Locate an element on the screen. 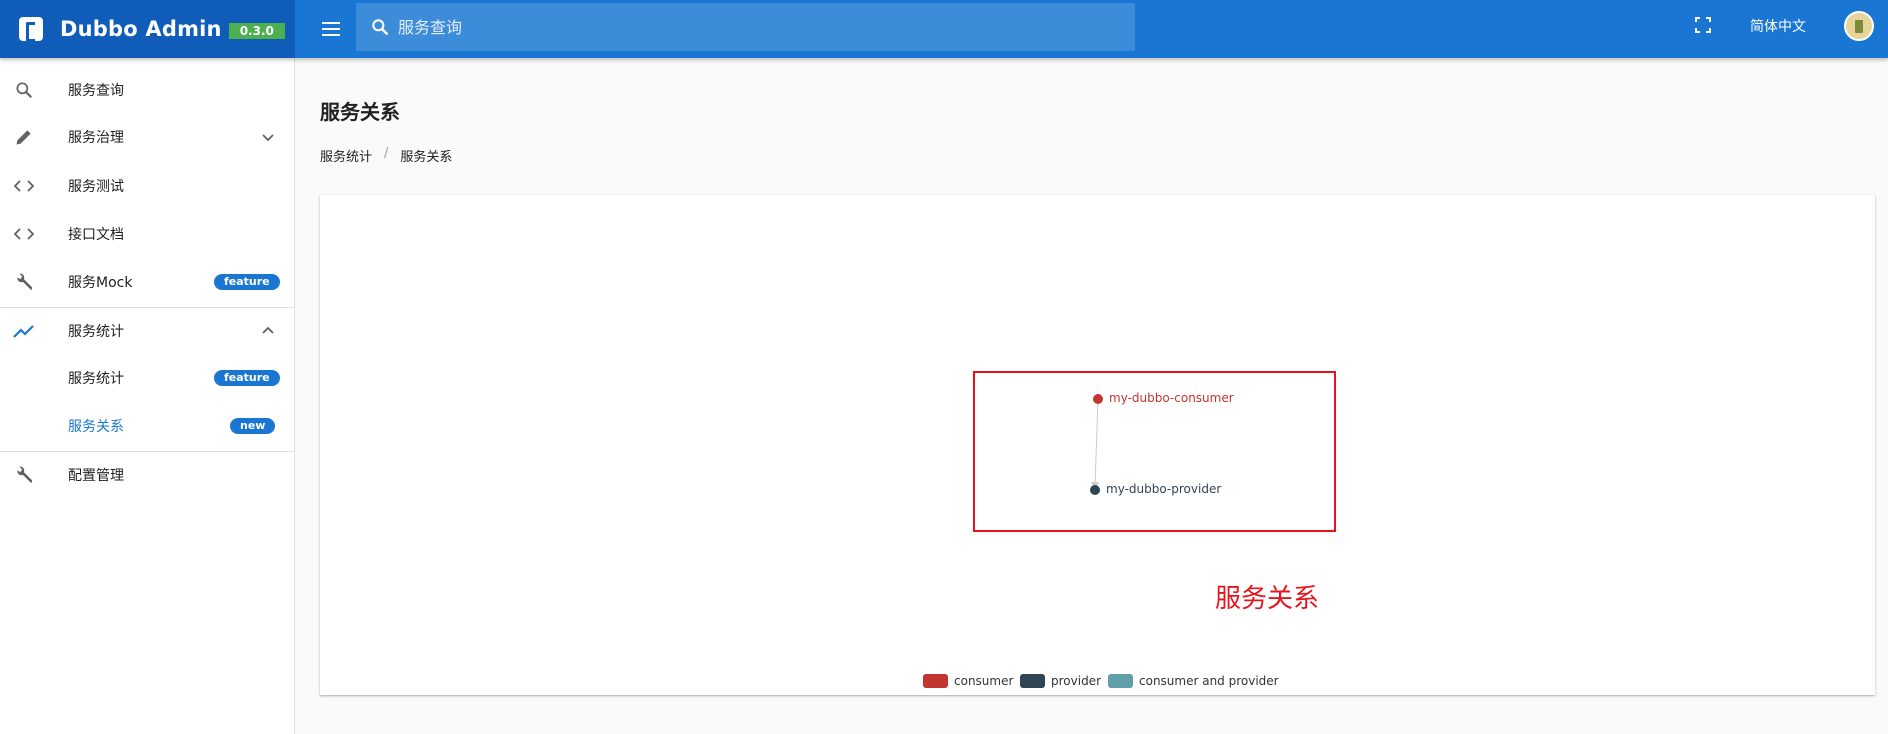  brand: Dubbo Admin 0.3.0 is located at coordinates (147, 29).